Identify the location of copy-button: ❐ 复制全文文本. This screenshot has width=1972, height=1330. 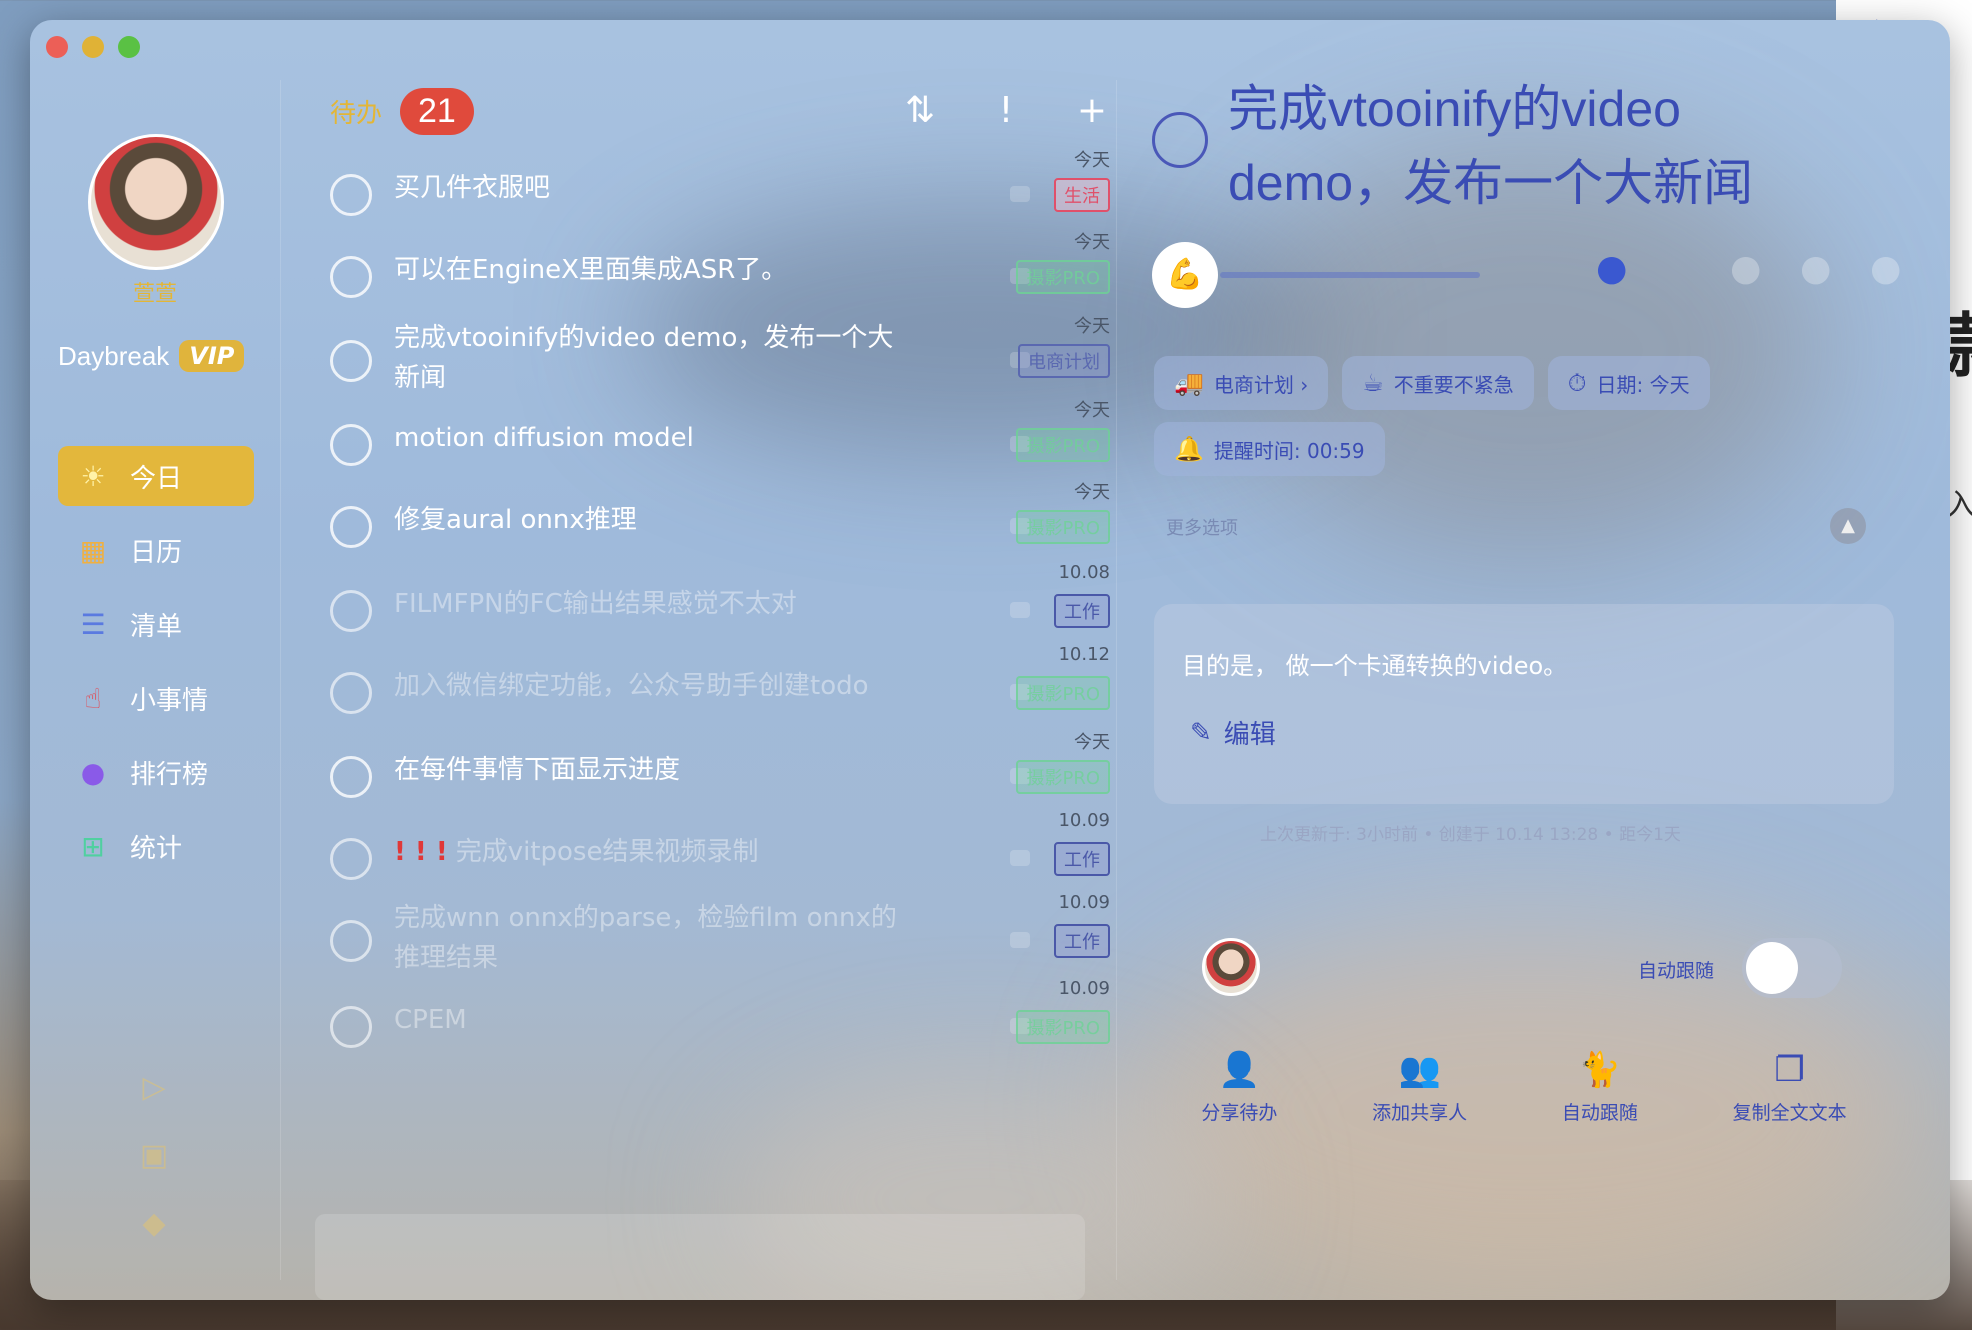
(1790, 1087).